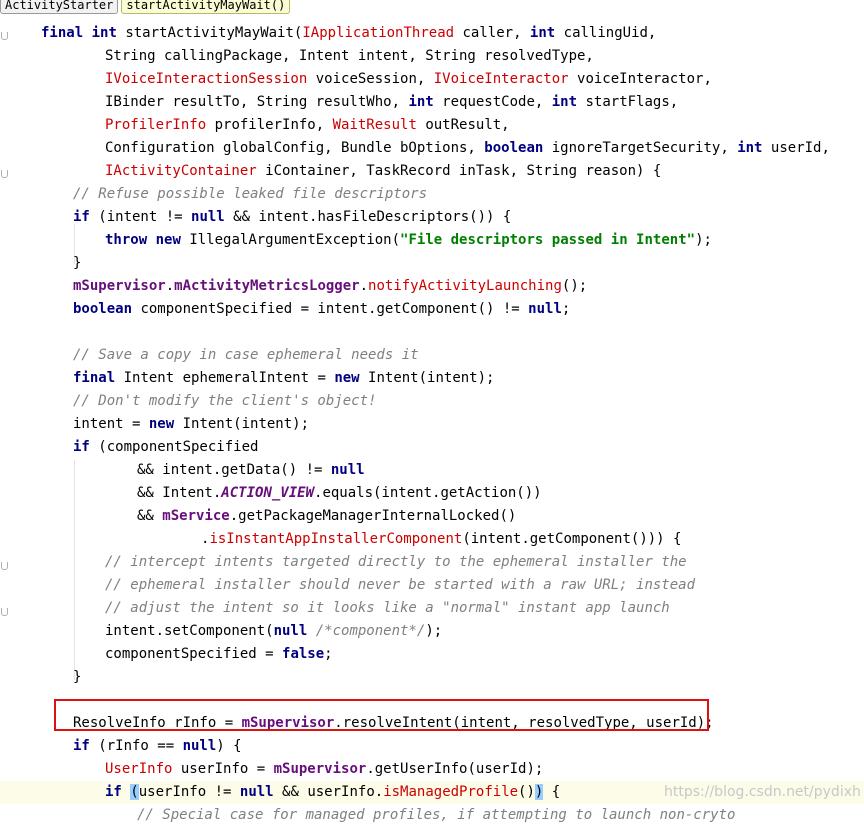  I want to click on breadcrumb-method: startActivityMayWait(), so click(206, 7).